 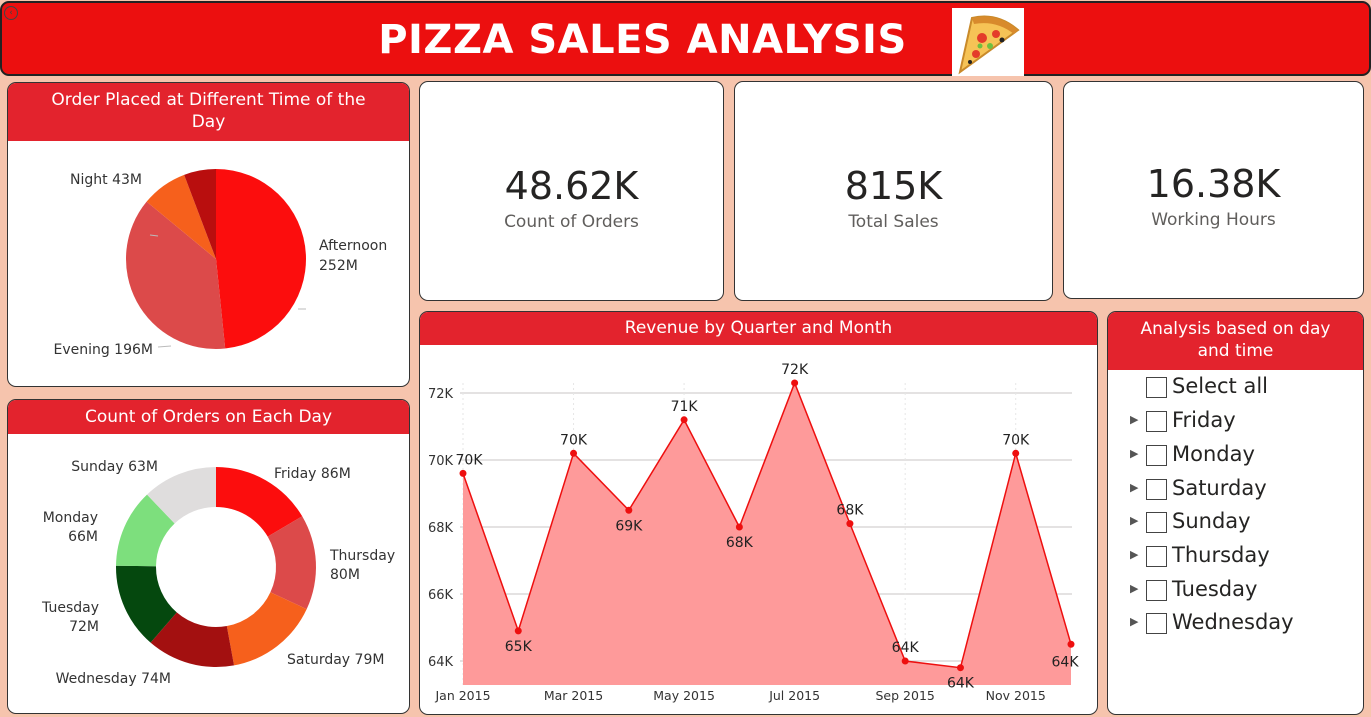 I want to click on data-label: 69K, so click(x=629, y=526).